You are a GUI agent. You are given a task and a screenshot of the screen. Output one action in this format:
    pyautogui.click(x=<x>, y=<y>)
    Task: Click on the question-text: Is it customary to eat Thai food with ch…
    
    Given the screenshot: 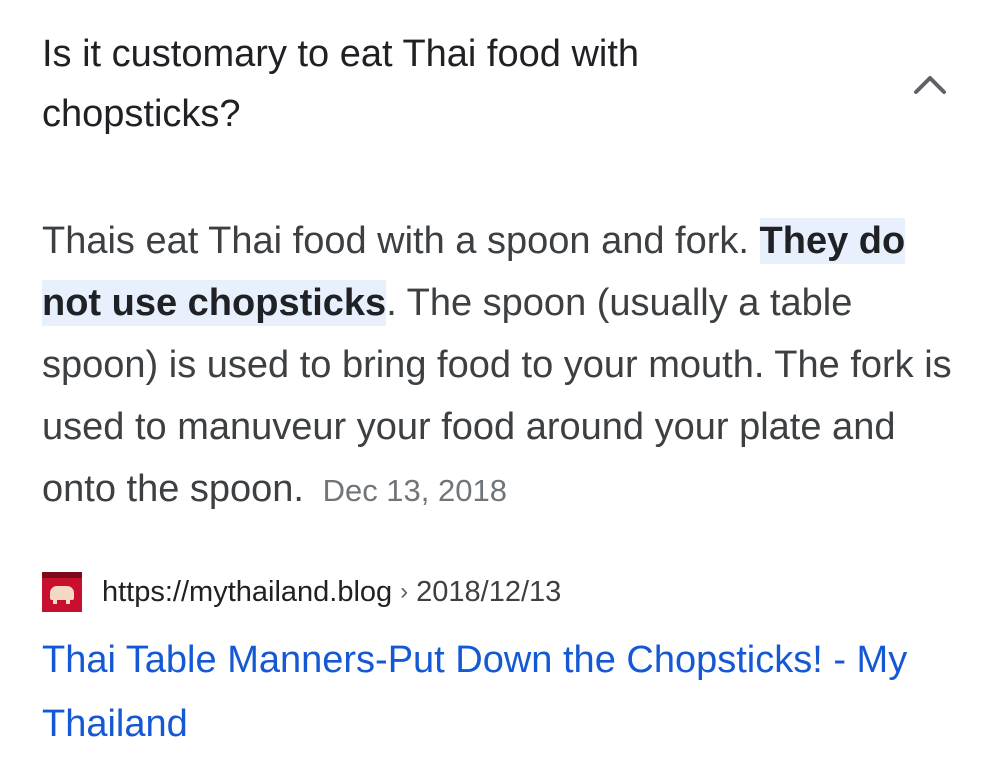 What is the action you would take?
    pyautogui.click(x=422, y=84)
    